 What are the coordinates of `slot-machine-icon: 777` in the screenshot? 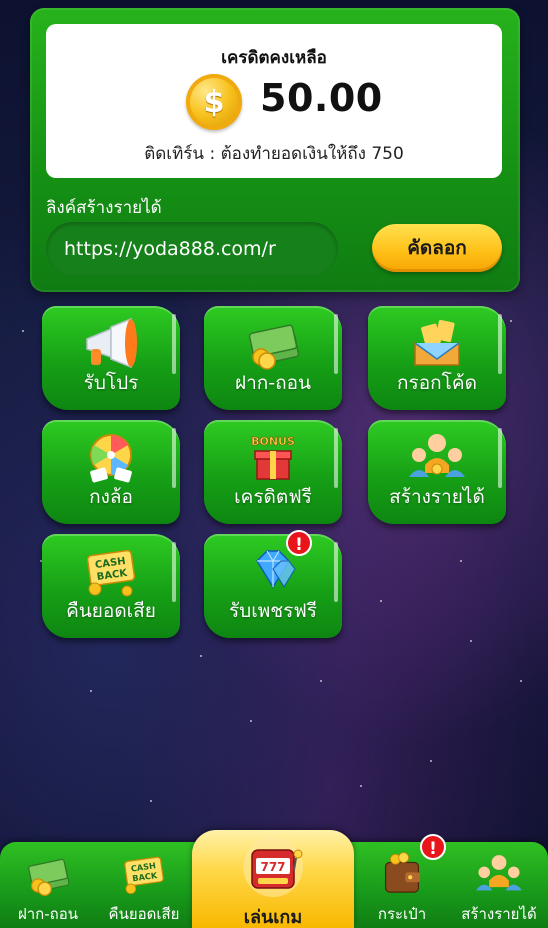 It's located at (273, 867).